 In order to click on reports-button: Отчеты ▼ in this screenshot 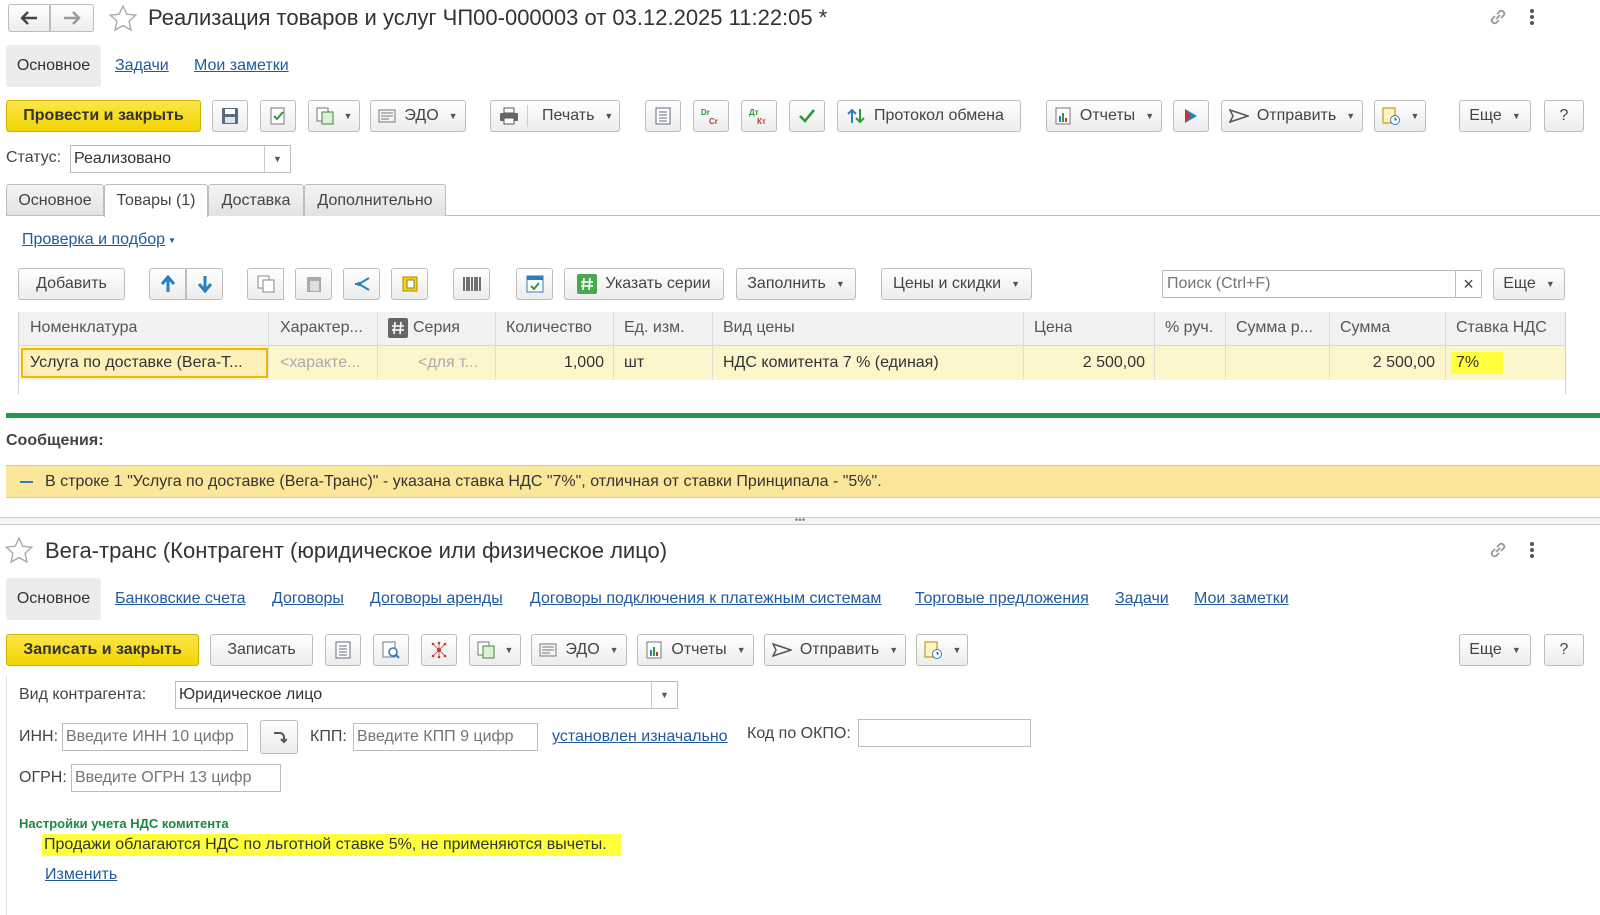, I will do `click(1104, 116)`.